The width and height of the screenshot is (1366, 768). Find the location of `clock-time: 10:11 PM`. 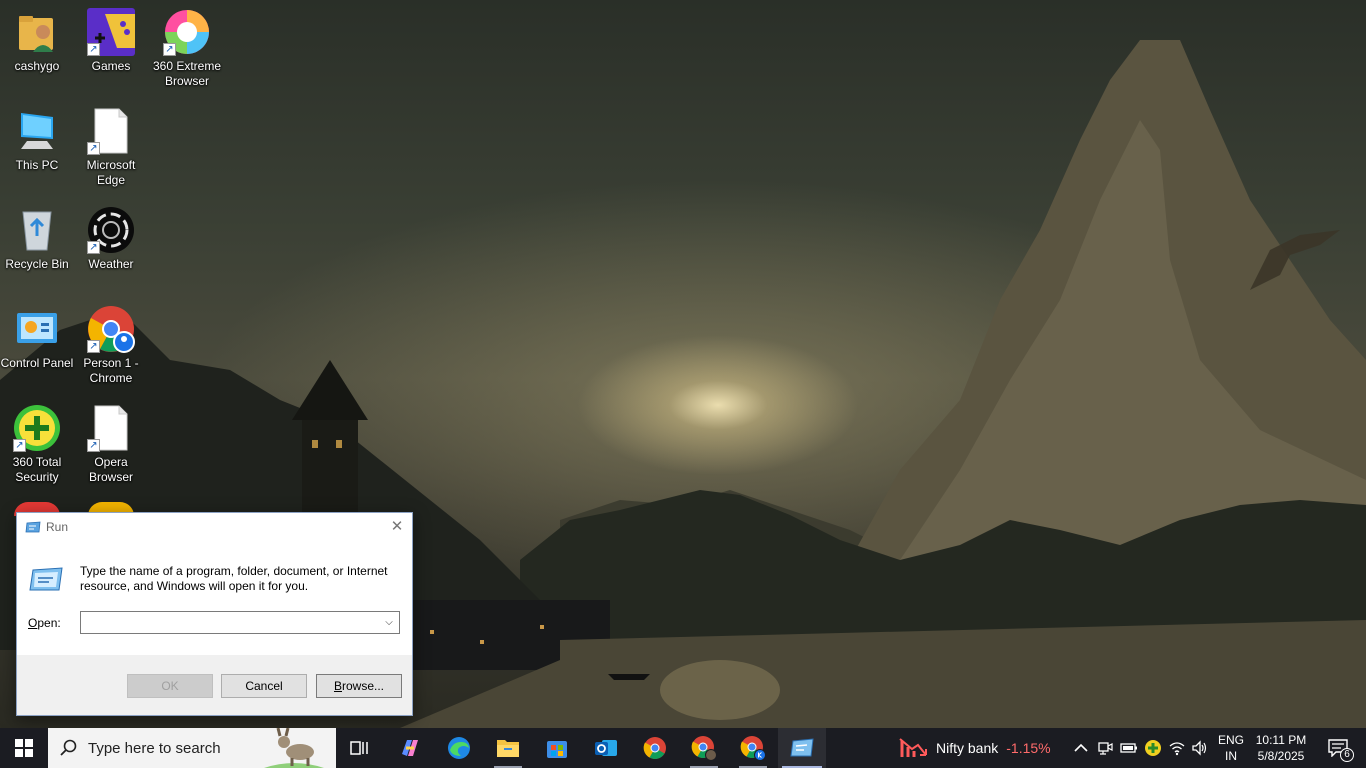

clock-time: 10:11 PM is located at coordinates (1281, 740).